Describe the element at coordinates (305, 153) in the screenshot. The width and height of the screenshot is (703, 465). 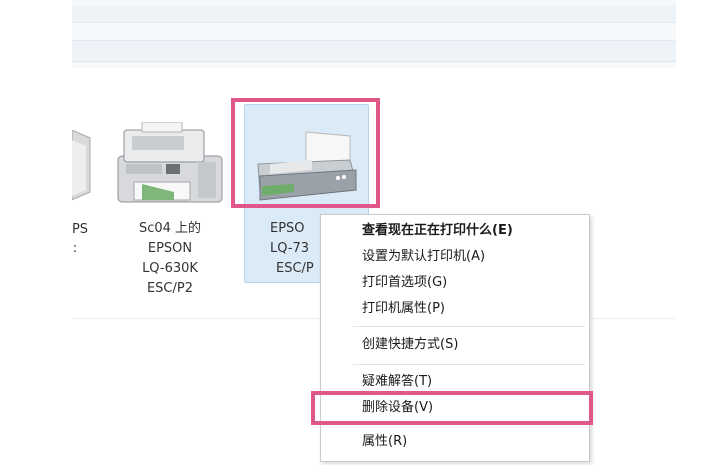
I see `printer-highlight-box` at that location.